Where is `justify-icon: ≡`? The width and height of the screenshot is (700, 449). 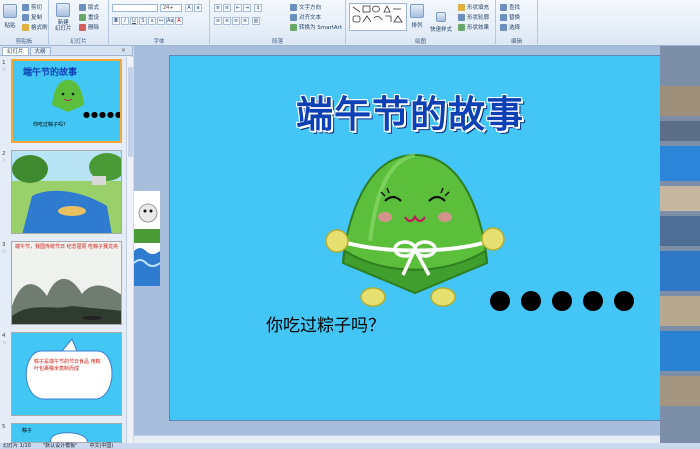
justify-icon: ≡ is located at coordinates (245, 21).